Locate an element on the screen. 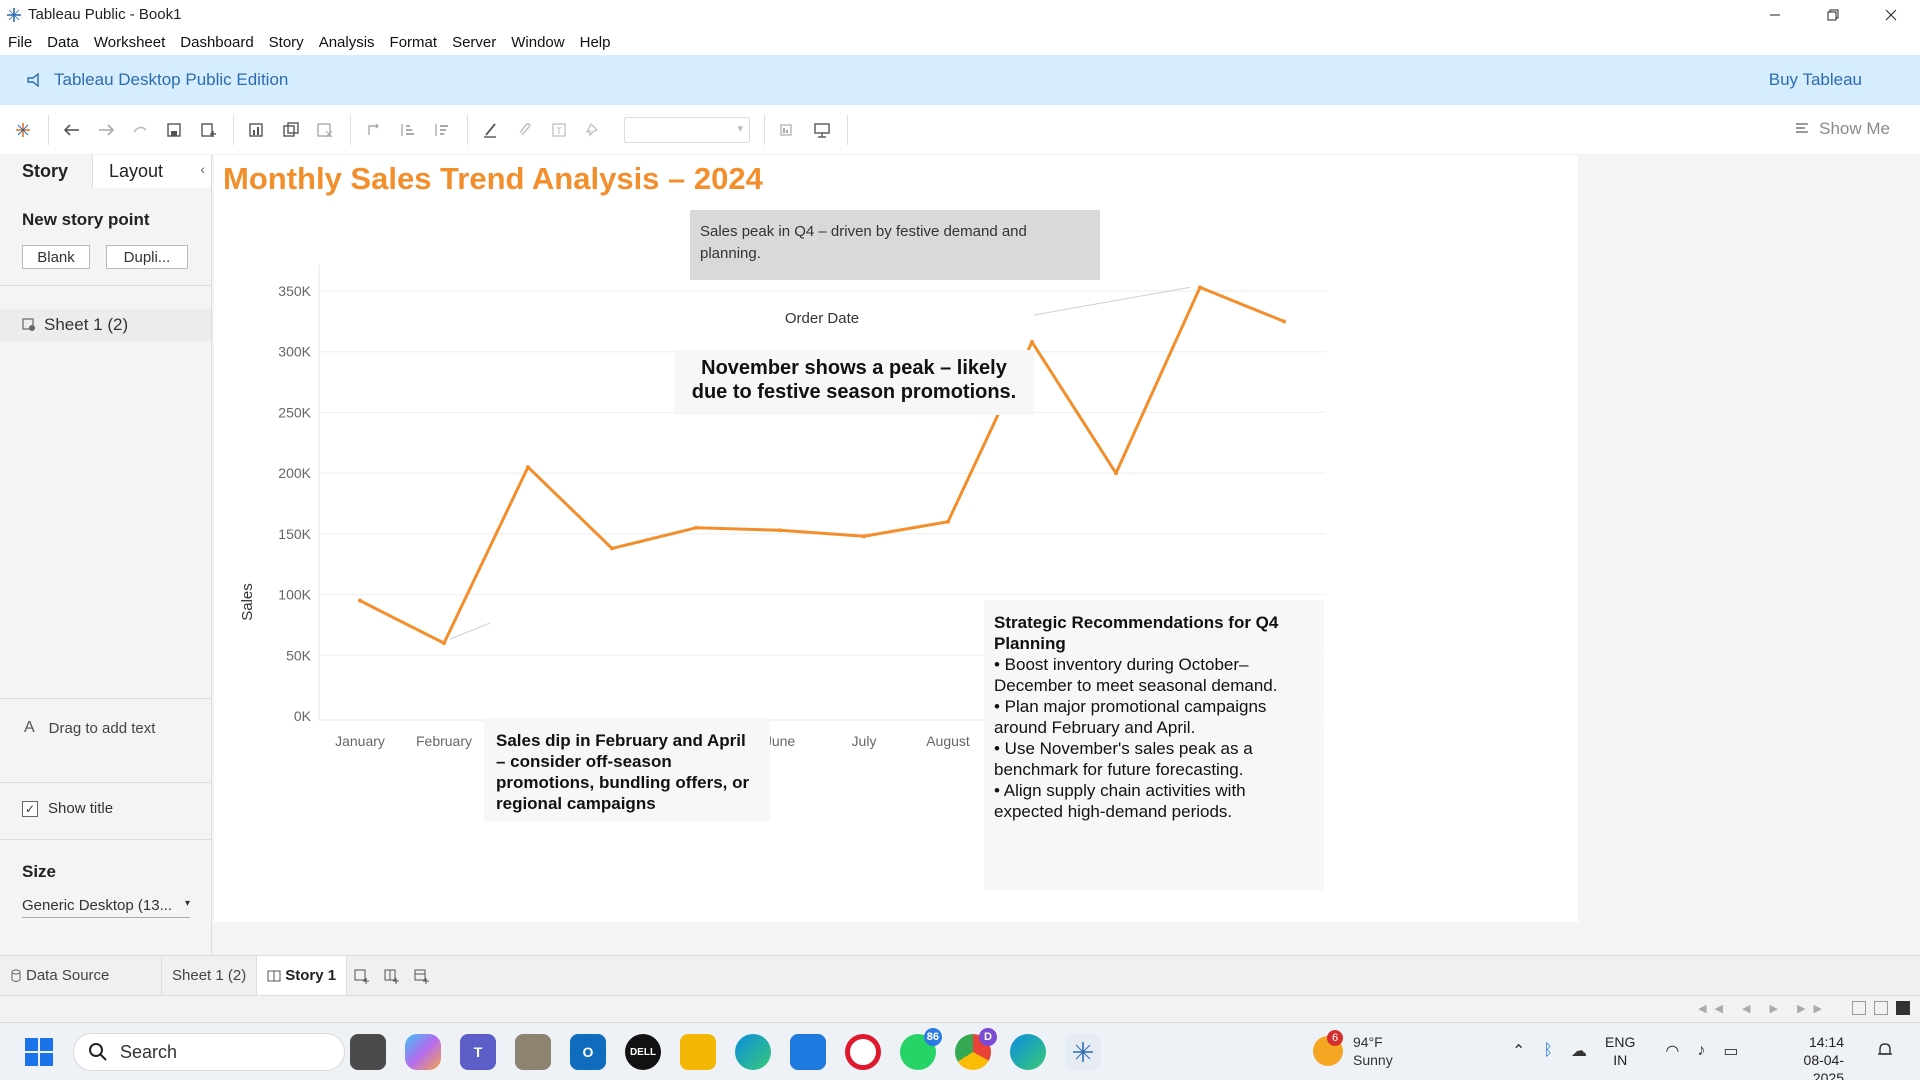  app-tile-icon is located at coordinates (533, 1052).